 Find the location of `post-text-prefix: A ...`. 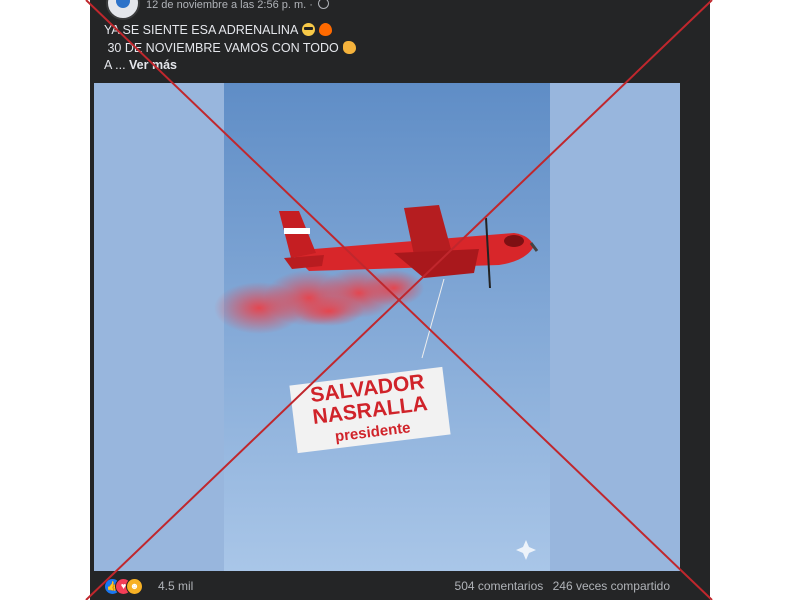

post-text-prefix: A ... is located at coordinates (115, 65).